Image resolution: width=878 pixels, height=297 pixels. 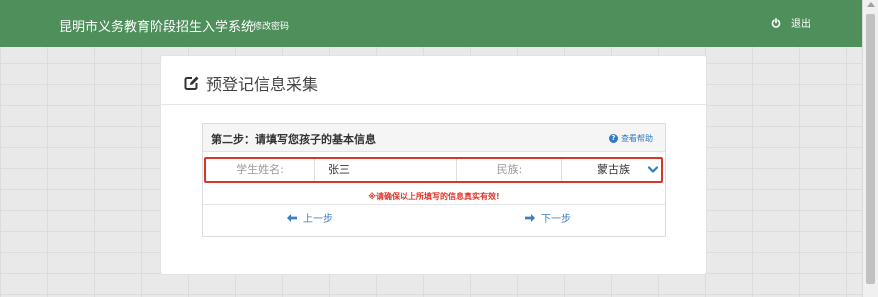 I want to click on prev-step-button: 上一步, so click(x=310, y=217).